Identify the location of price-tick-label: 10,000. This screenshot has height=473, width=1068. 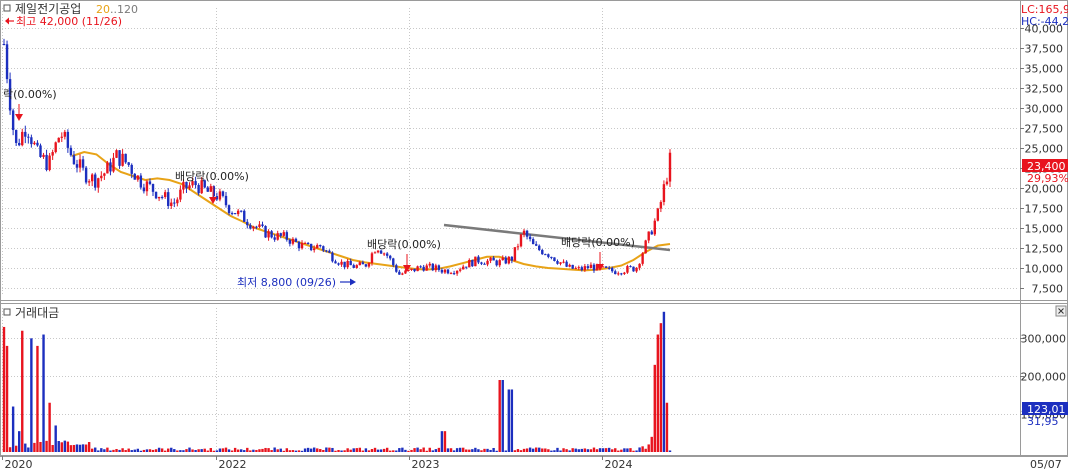
(1044, 269).